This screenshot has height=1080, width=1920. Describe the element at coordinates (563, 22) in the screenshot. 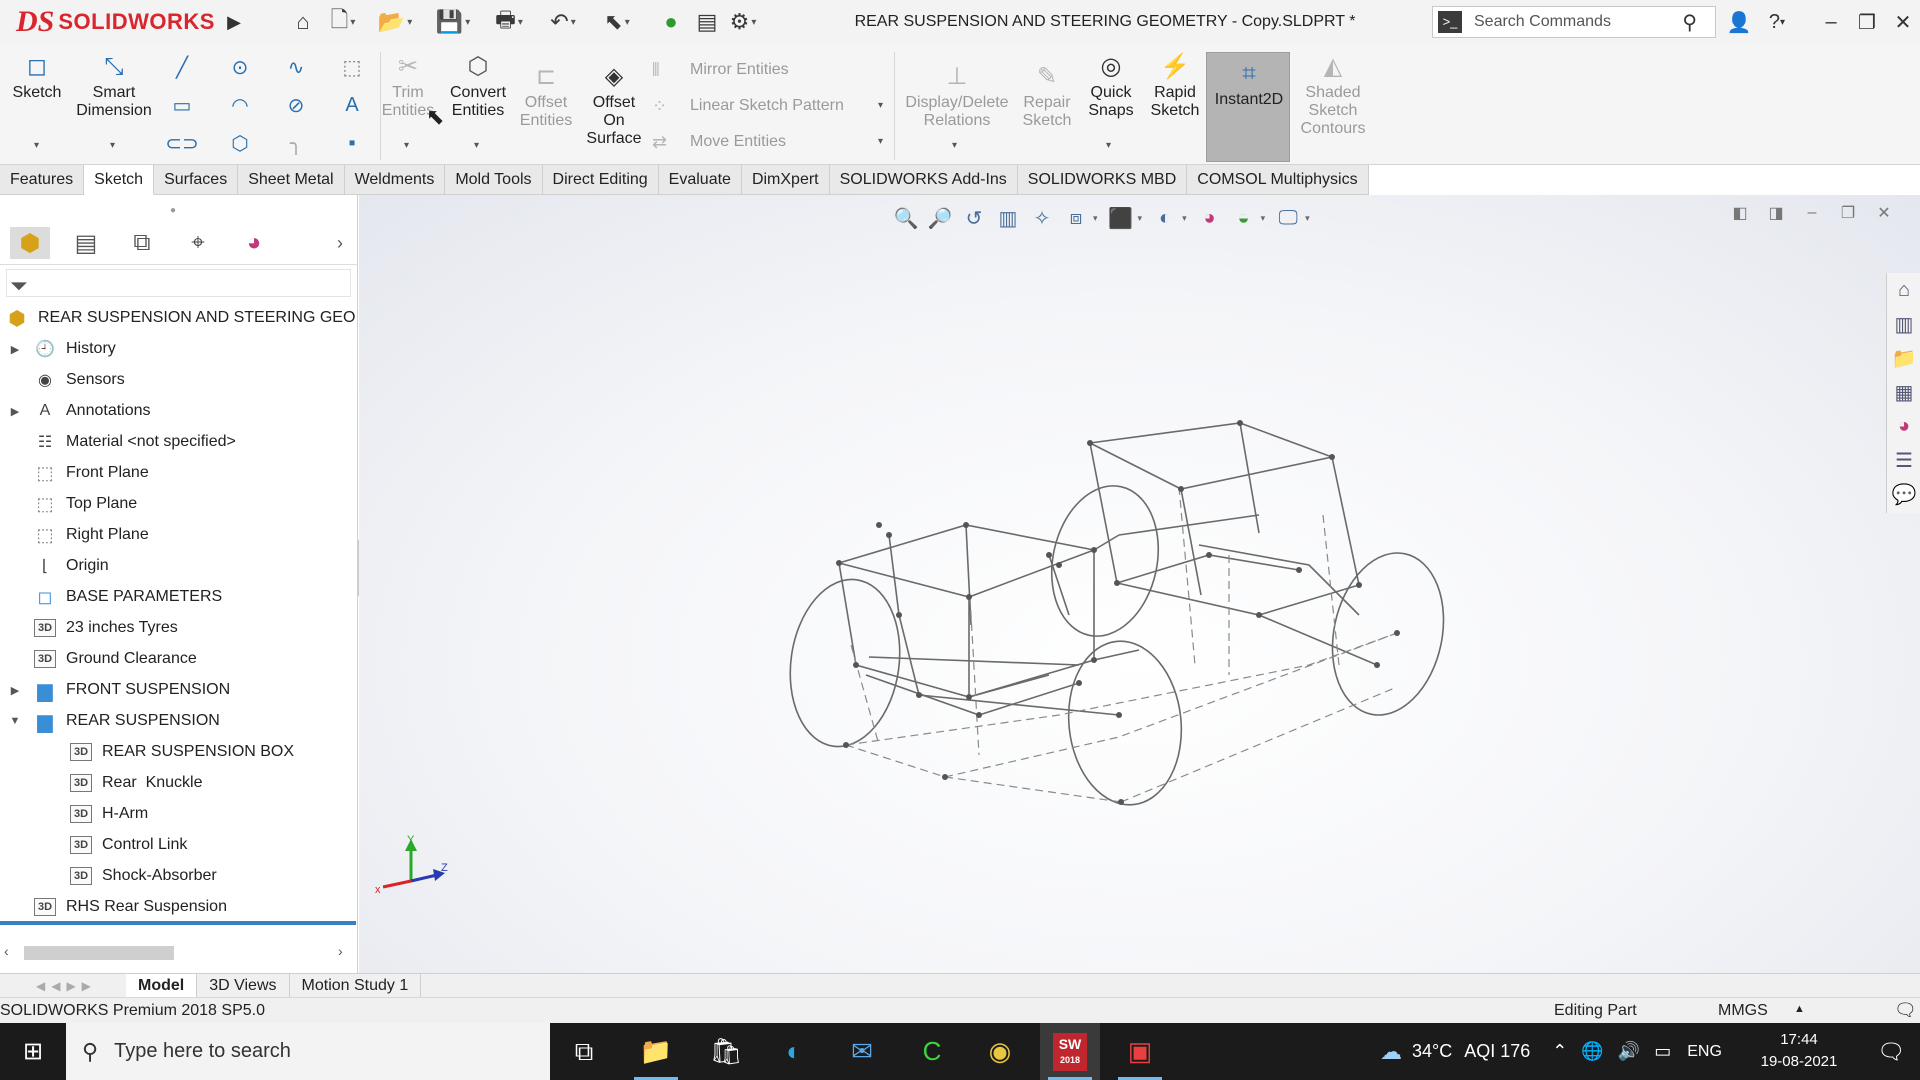

I see `undo-icon: ↶ ▾` at that location.